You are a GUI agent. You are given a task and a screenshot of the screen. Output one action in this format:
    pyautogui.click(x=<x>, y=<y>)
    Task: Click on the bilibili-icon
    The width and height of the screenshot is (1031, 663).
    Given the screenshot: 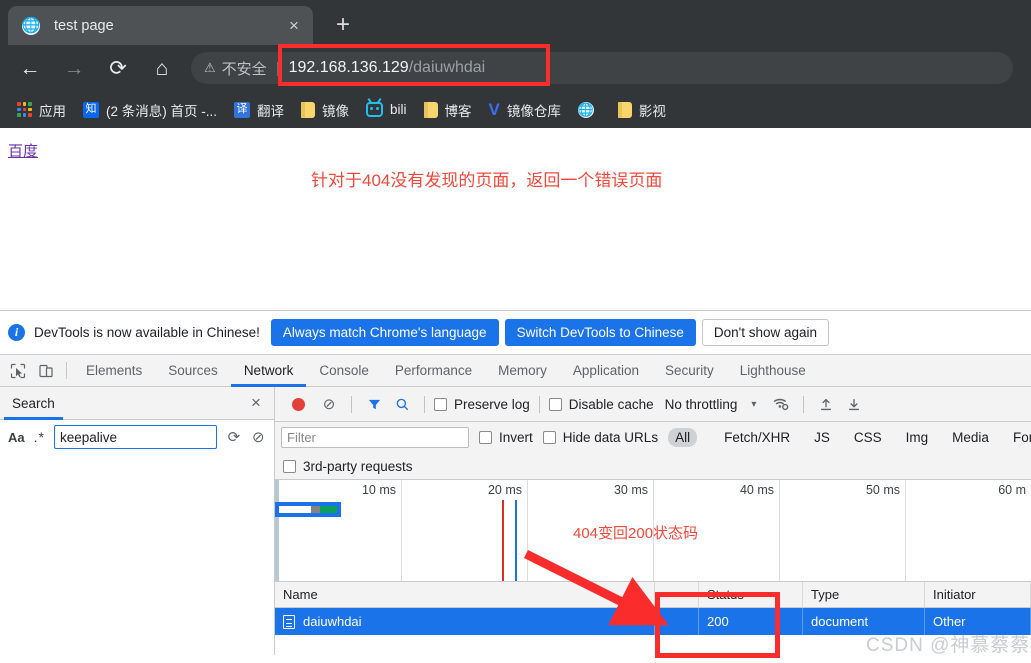 What is the action you would take?
    pyautogui.click(x=374, y=109)
    